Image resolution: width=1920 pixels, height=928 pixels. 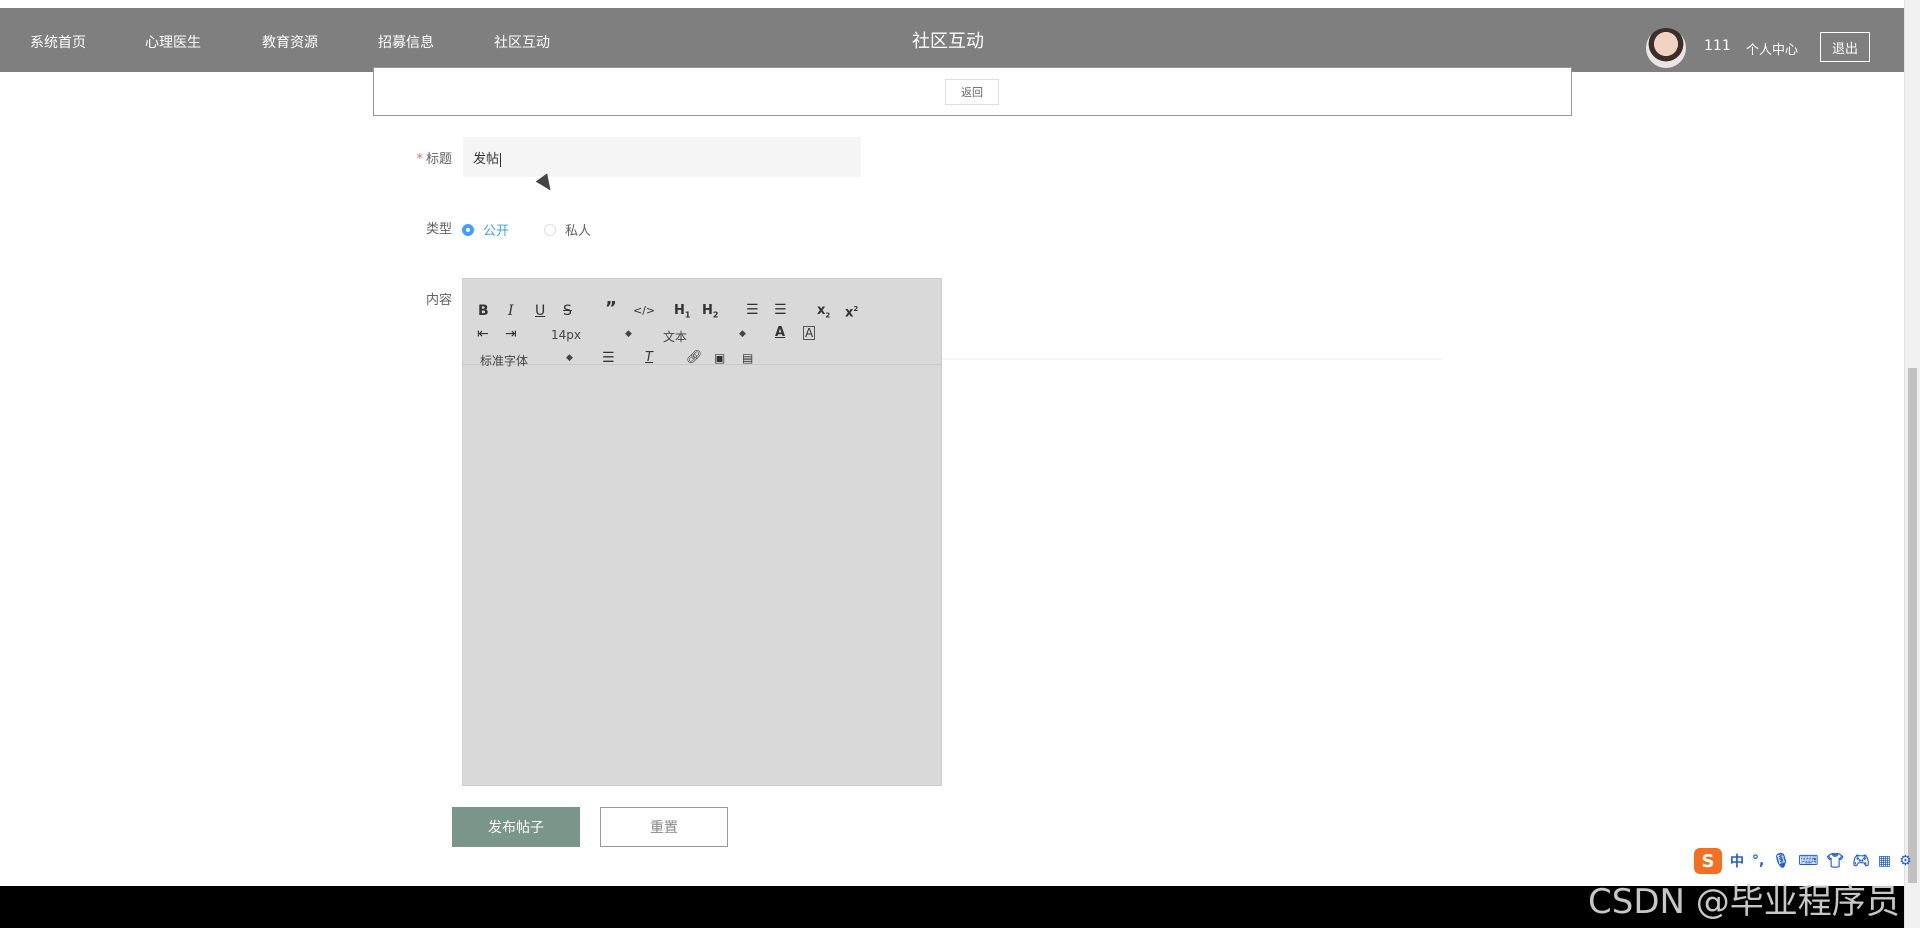 What do you see at coordinates (1717, 46) in the screenshot?
I see `username: 111` at bounding box center [1717, 46].